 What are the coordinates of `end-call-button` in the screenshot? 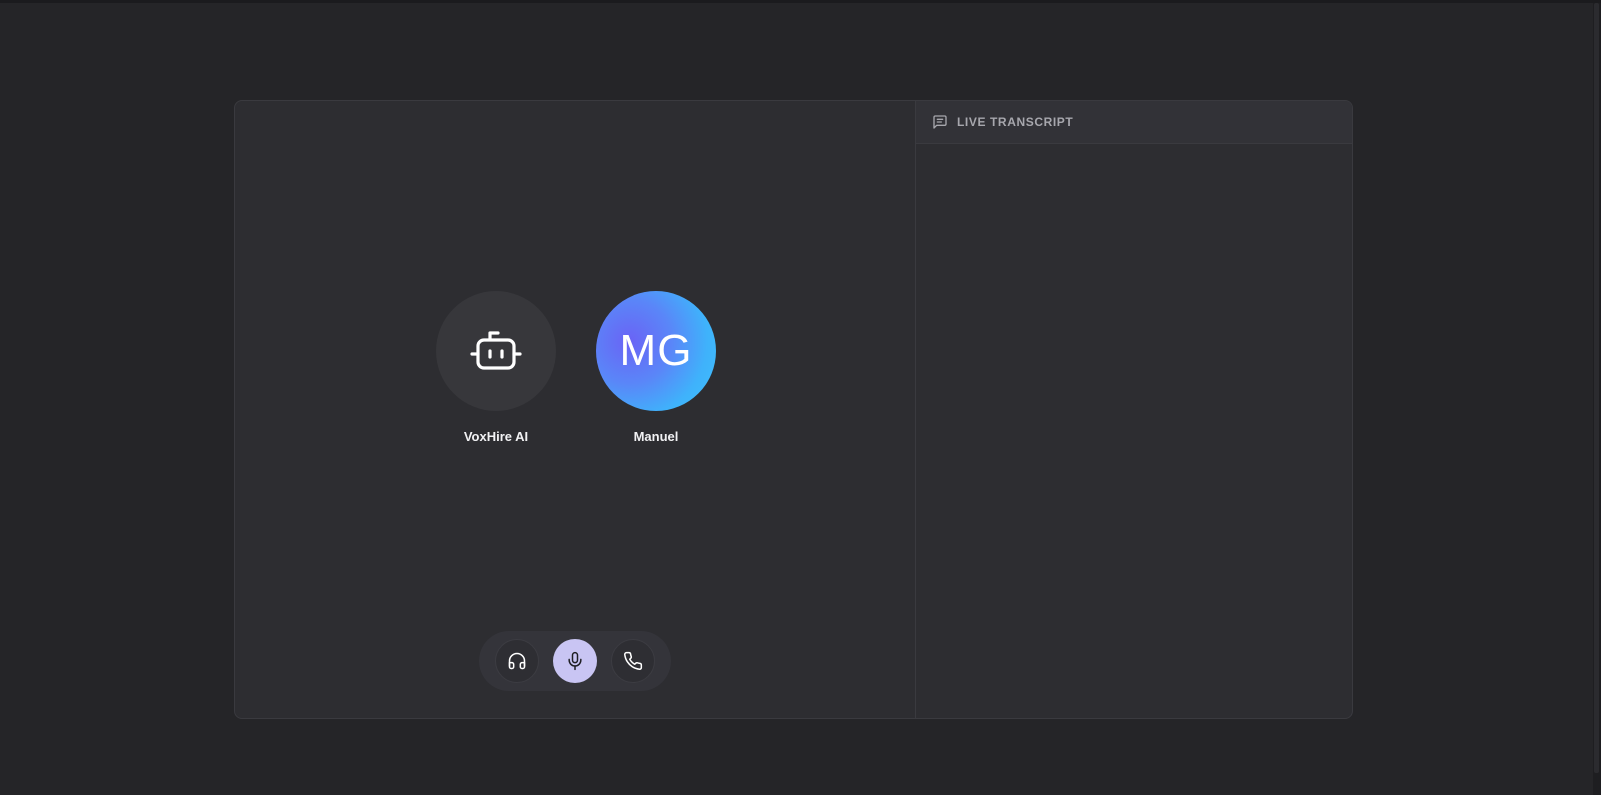 It's located at (633, 661).